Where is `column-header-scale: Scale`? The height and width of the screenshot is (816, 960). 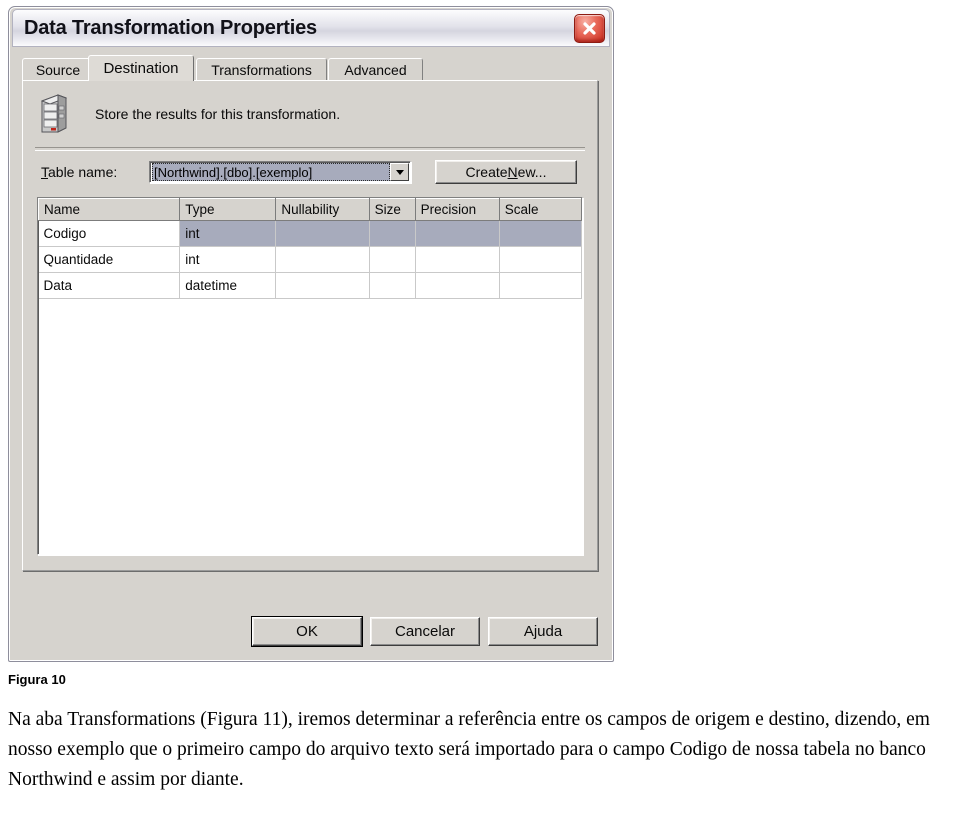
column-header-scale: Scale is located at coordinates (540, 209).